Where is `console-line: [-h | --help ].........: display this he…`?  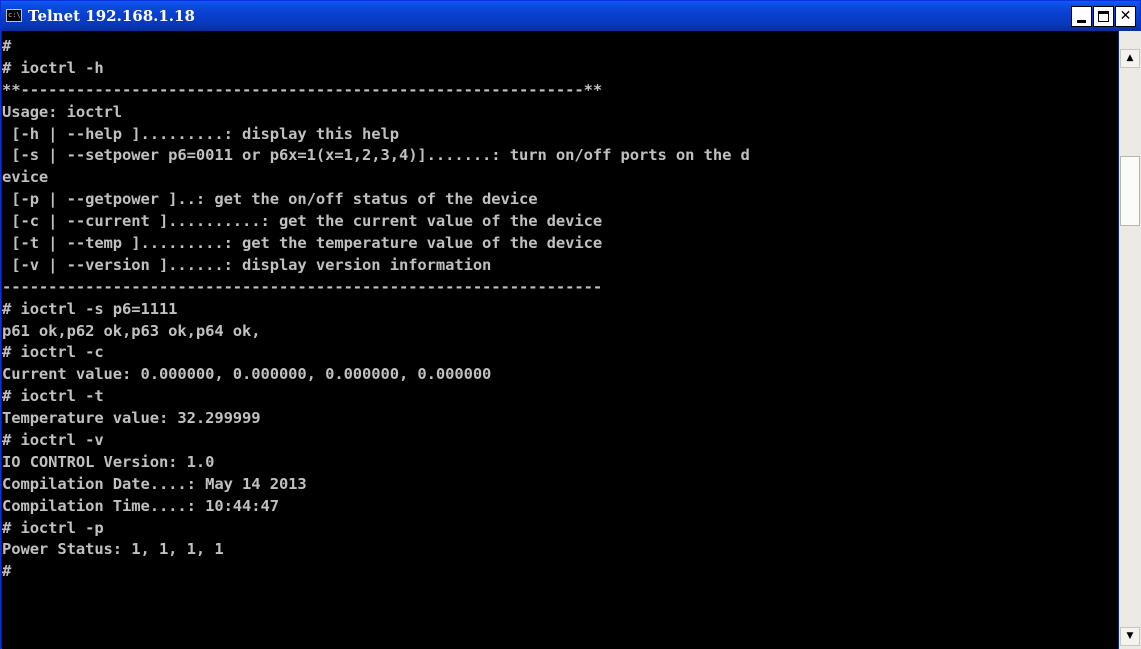
console-line: [-h | --help ].........: display this he… is located at coordinates (200, 133).